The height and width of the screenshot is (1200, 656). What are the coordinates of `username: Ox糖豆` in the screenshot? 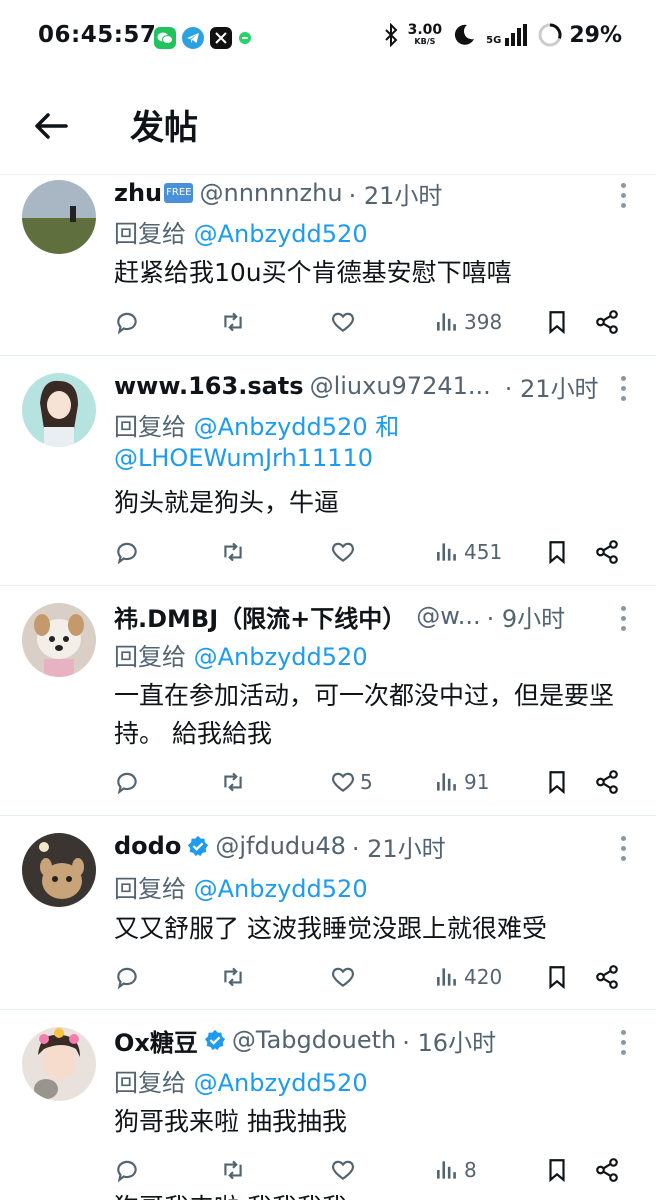 It's located at (156, 1040).